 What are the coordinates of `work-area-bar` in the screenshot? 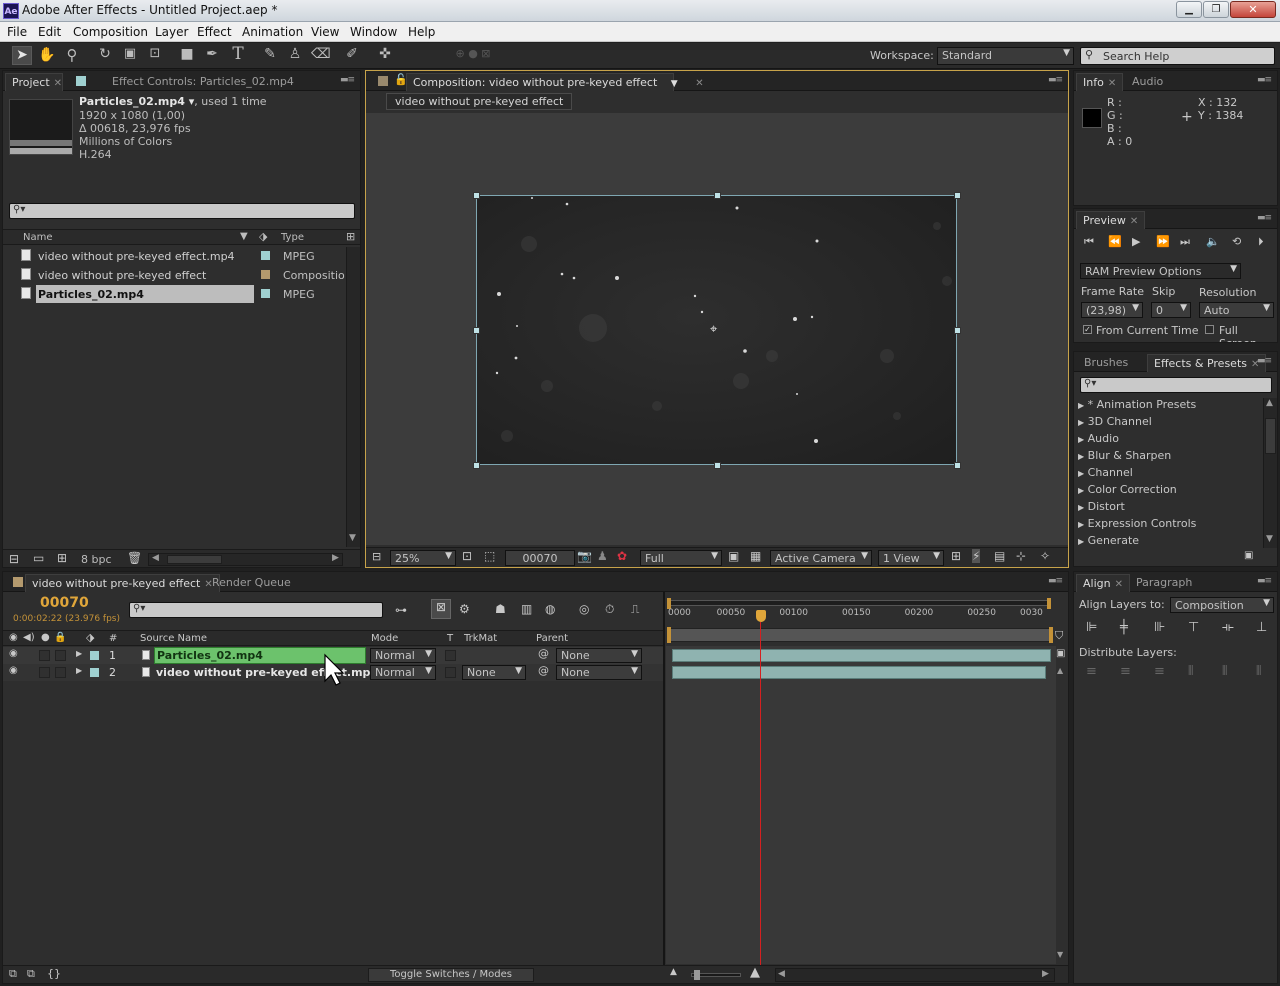 It's located at (860, 635).